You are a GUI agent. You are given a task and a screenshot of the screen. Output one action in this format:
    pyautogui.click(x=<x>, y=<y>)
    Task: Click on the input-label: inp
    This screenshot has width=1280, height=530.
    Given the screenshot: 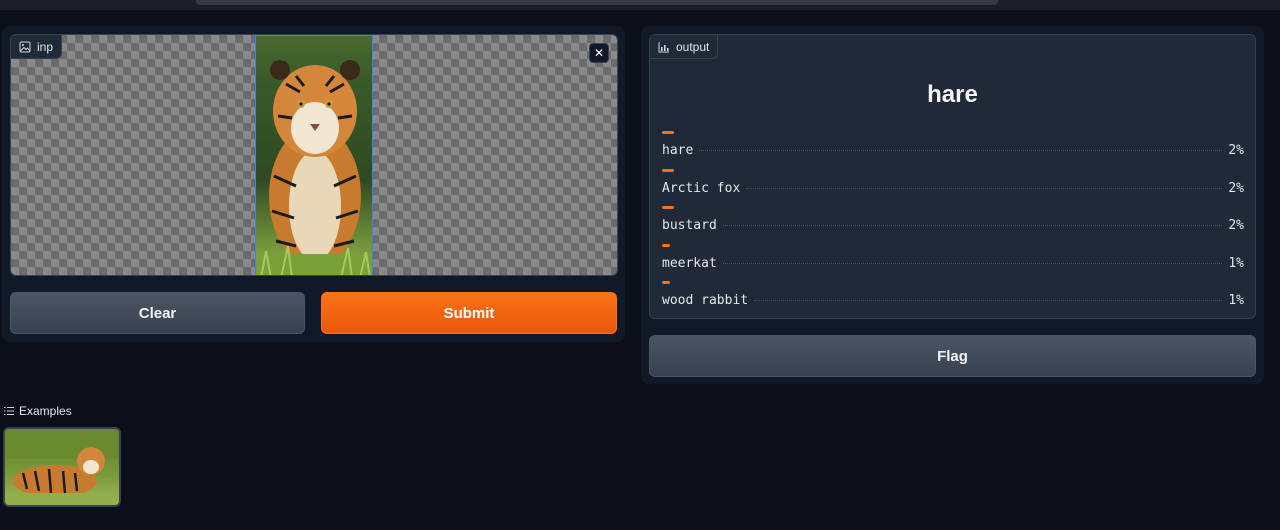 What is the action you would take?
    pyautogui.click(x=45, y=46)
    